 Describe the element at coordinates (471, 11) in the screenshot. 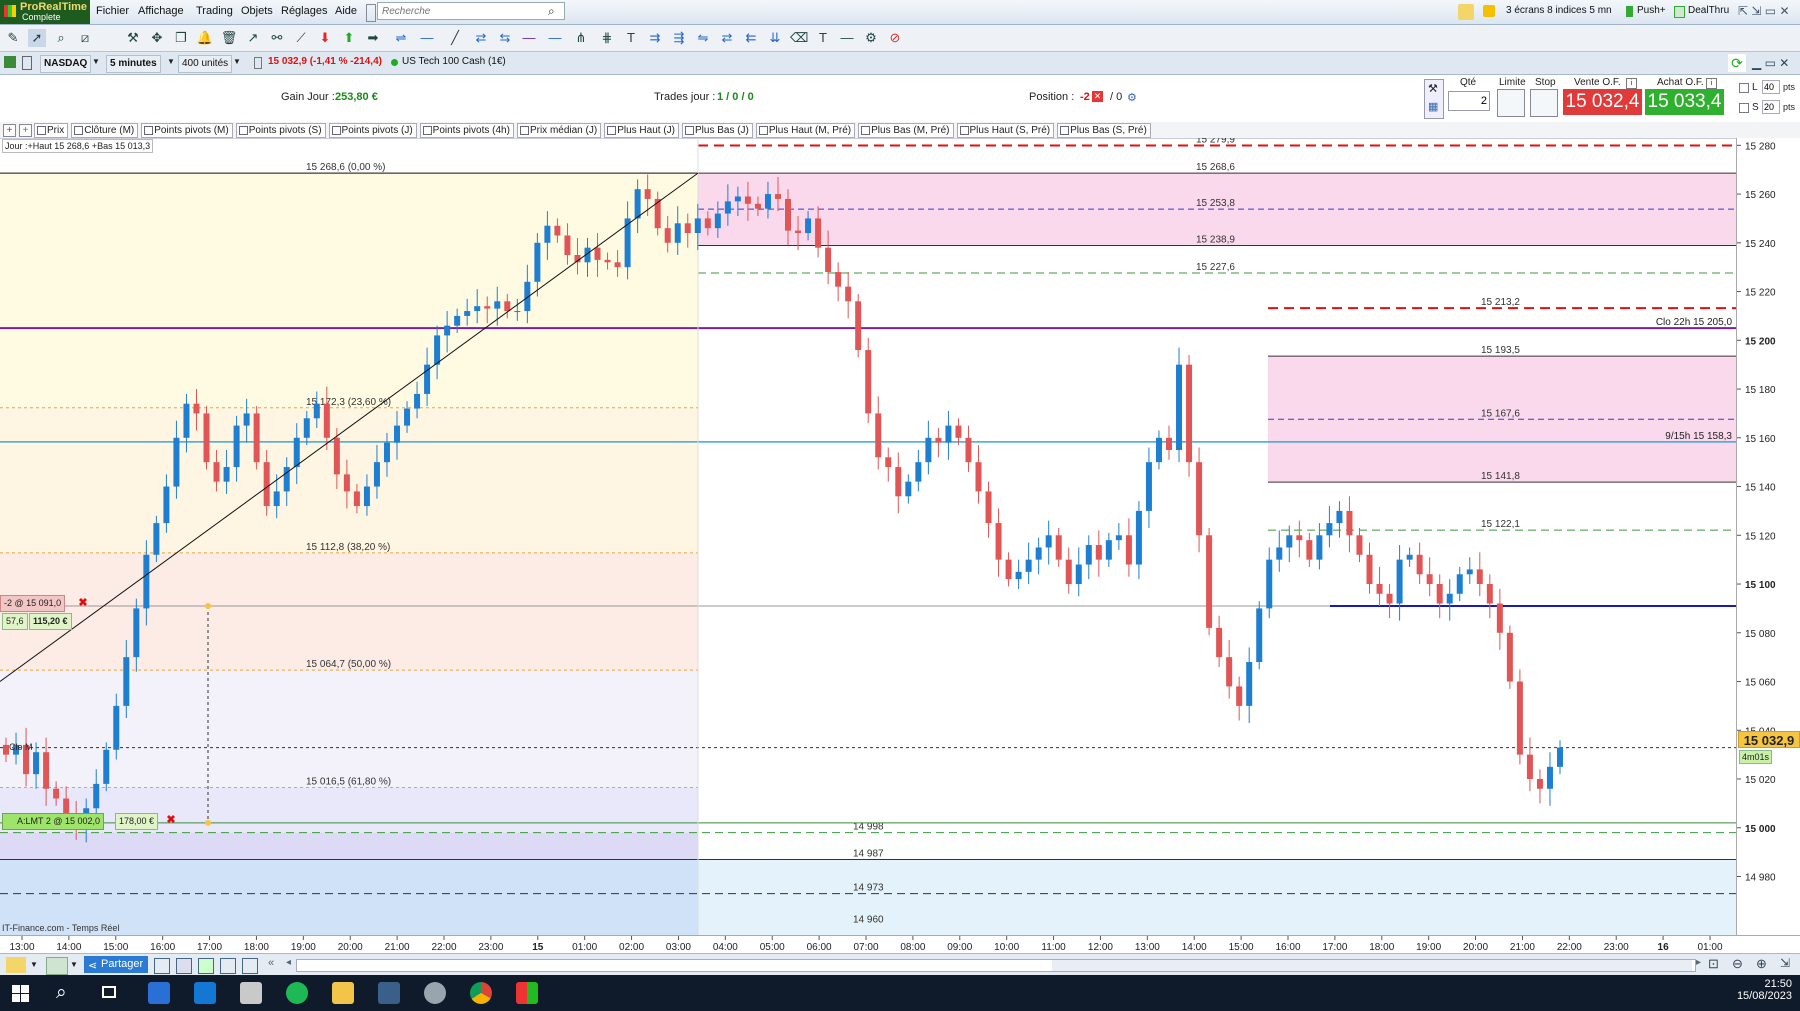

I see `search-input` at that location.